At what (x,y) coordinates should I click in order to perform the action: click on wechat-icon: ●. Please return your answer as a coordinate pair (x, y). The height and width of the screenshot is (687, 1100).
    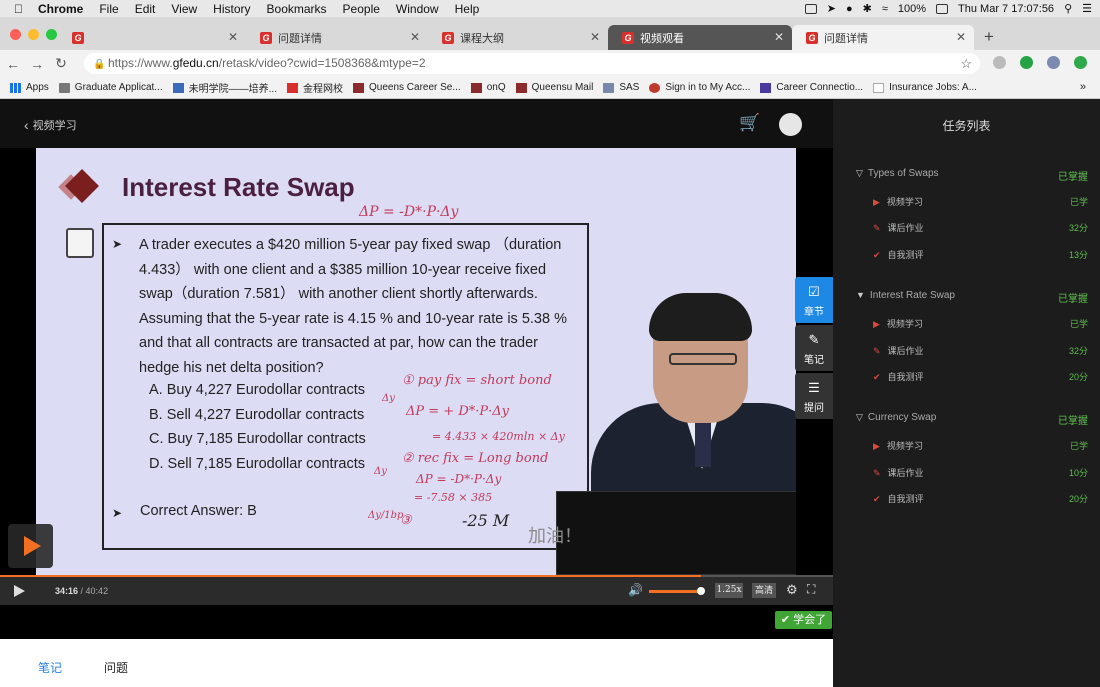
    Looking at the image, I should click on (849, 9).